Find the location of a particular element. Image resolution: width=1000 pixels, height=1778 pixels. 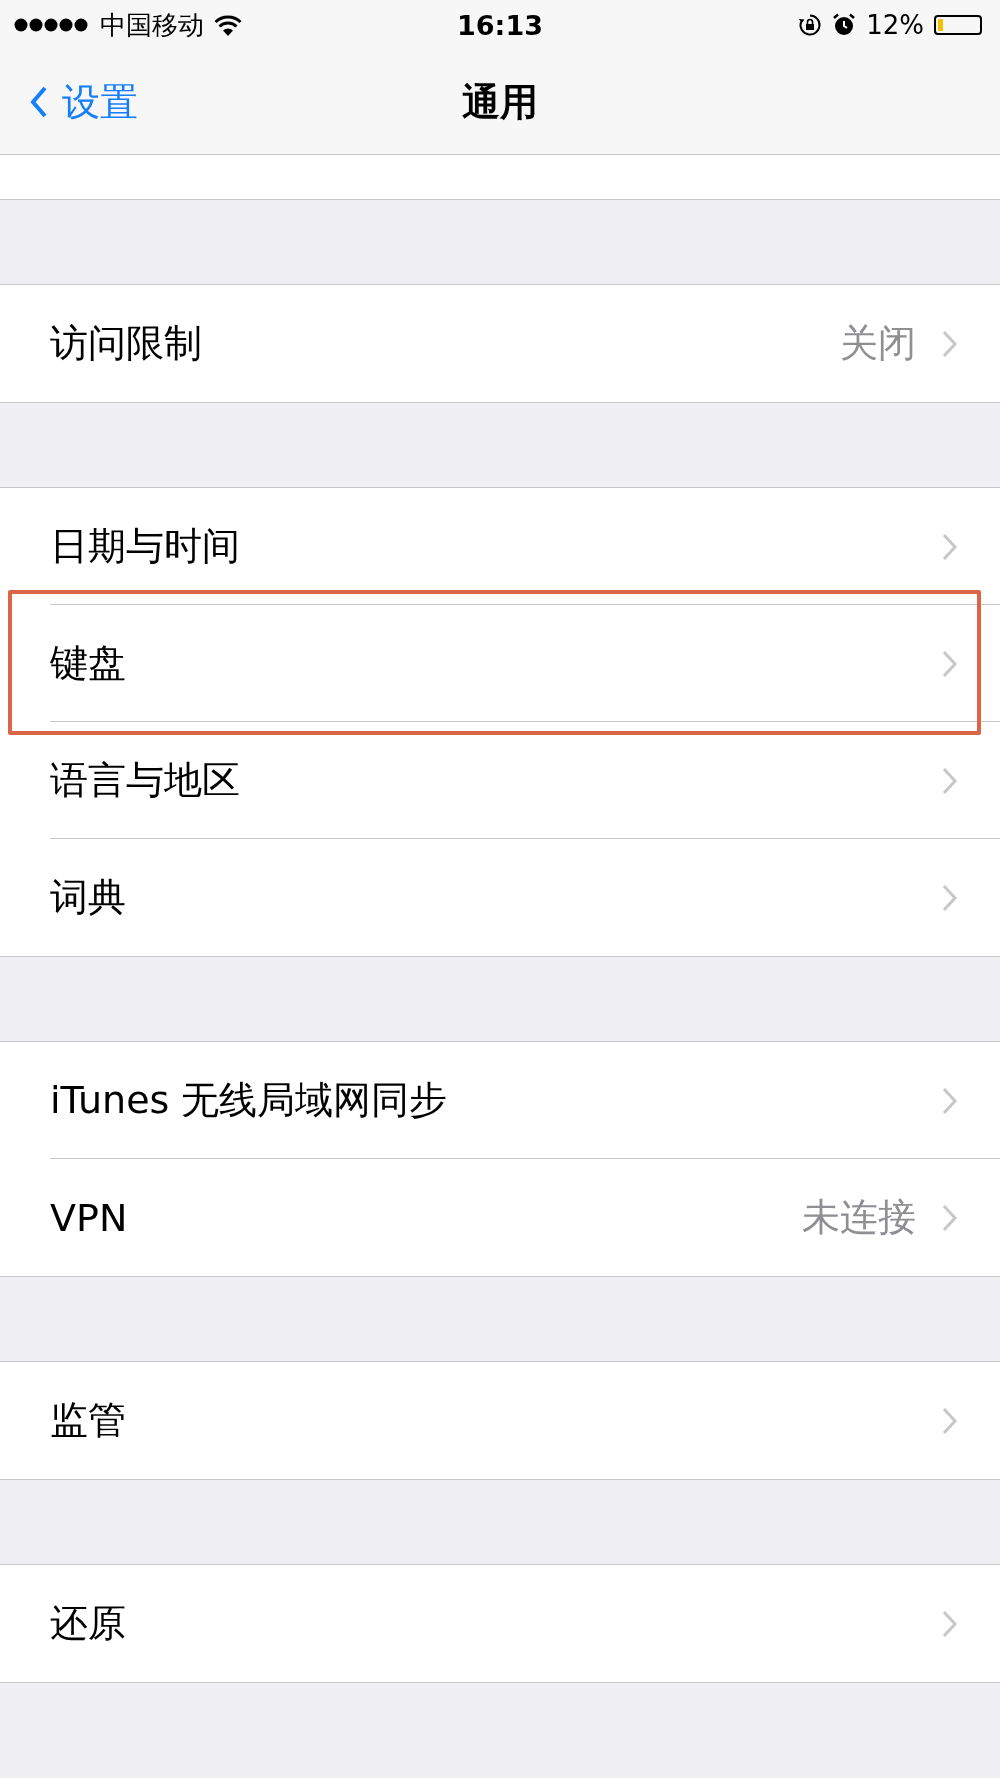

back-chevron-icon is located at coordinates (39, 102).